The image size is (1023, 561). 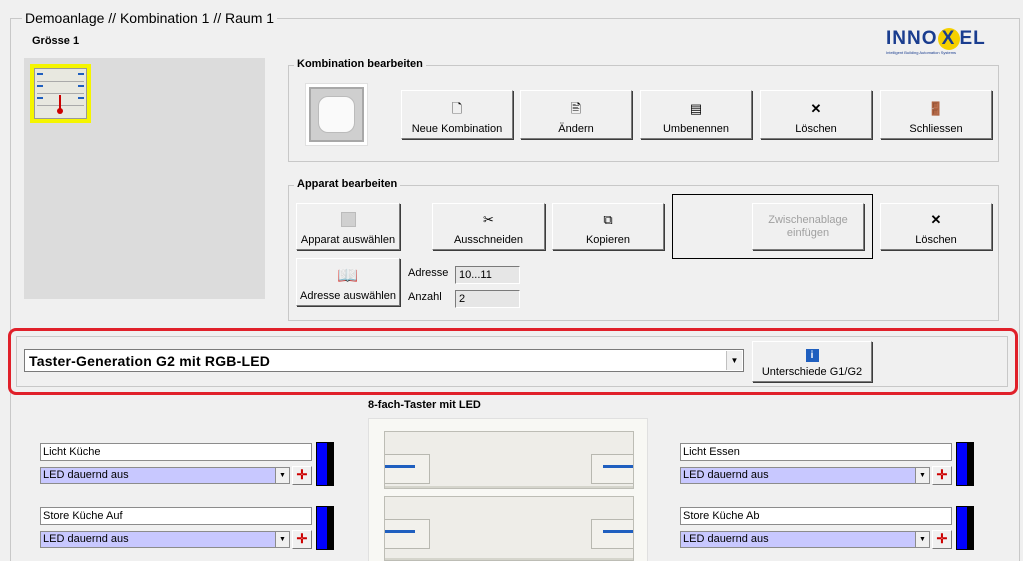 I want to click on select-address-button: 📖 Adresse auswählen, so click(x=348, y=282).